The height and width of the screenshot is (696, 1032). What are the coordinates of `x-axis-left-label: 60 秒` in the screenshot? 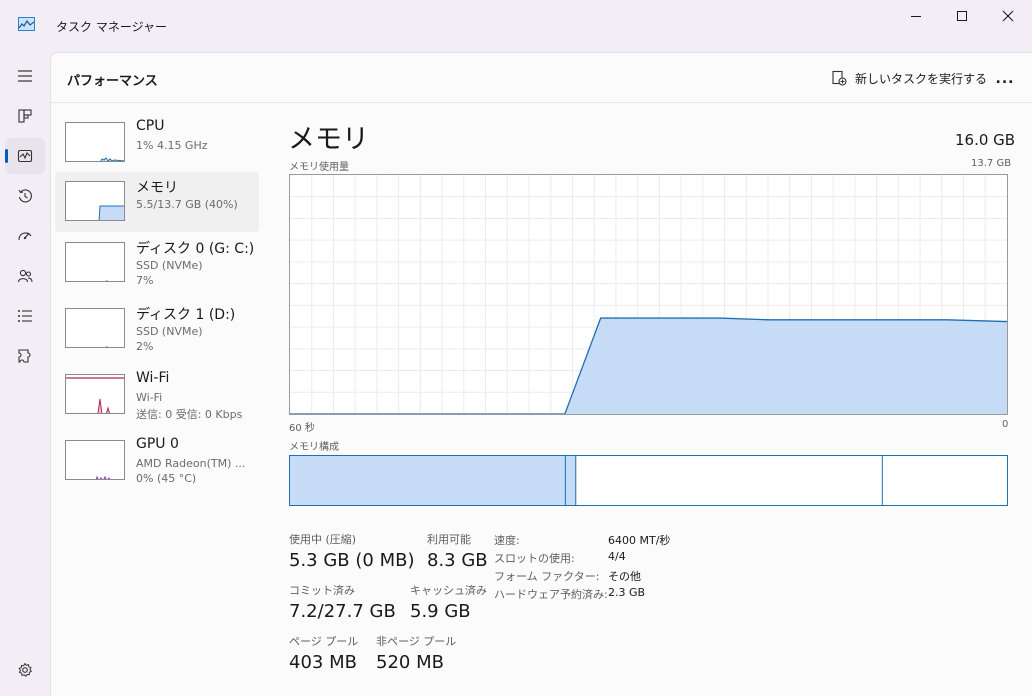 It's located at (302, 428).